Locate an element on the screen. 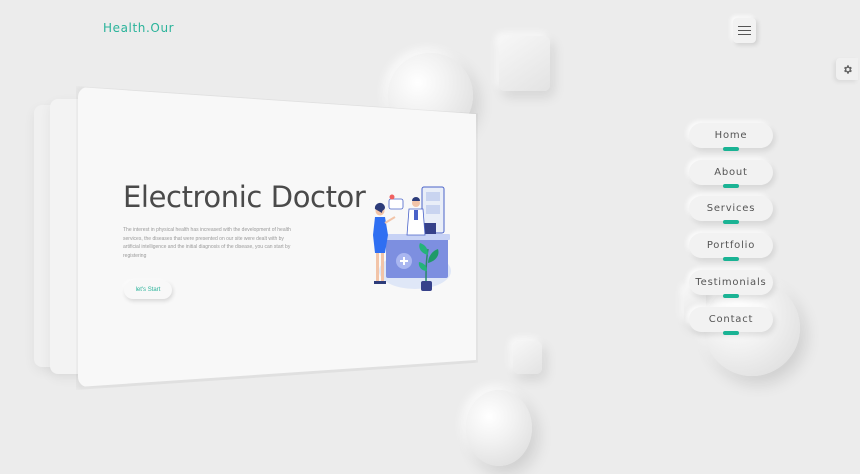 This screenshot has height=474, width=860. brand-logo: Health.Our is located at coordinates (138, 28).